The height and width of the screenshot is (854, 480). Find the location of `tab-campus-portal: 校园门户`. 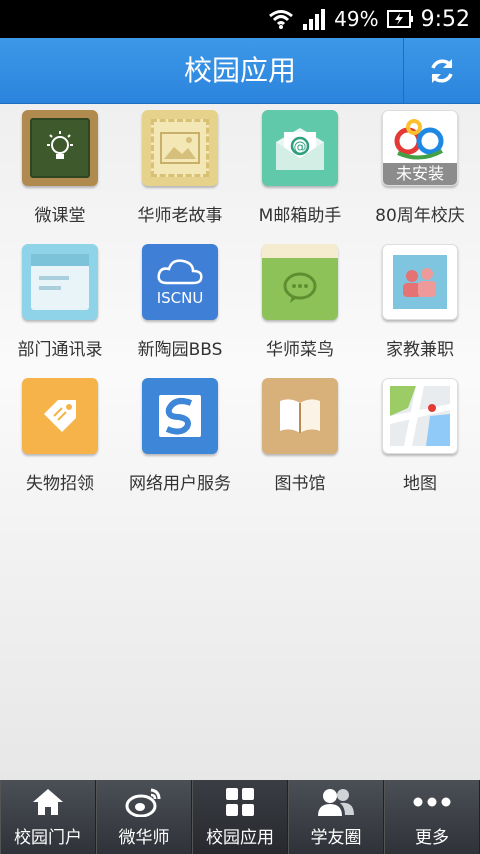

tab-campus-portal: 校园门户 is located at coordinates (48, 817).